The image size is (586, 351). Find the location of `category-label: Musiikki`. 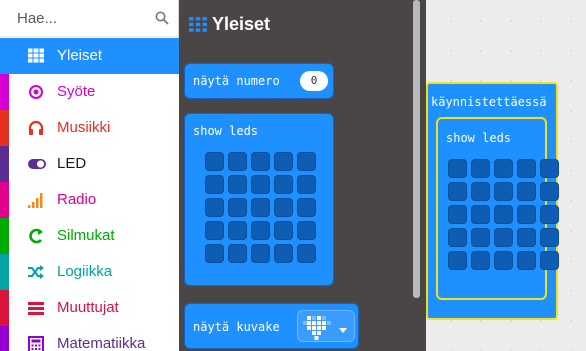

category-label: Musiikki is located at coordinates (84, 127).